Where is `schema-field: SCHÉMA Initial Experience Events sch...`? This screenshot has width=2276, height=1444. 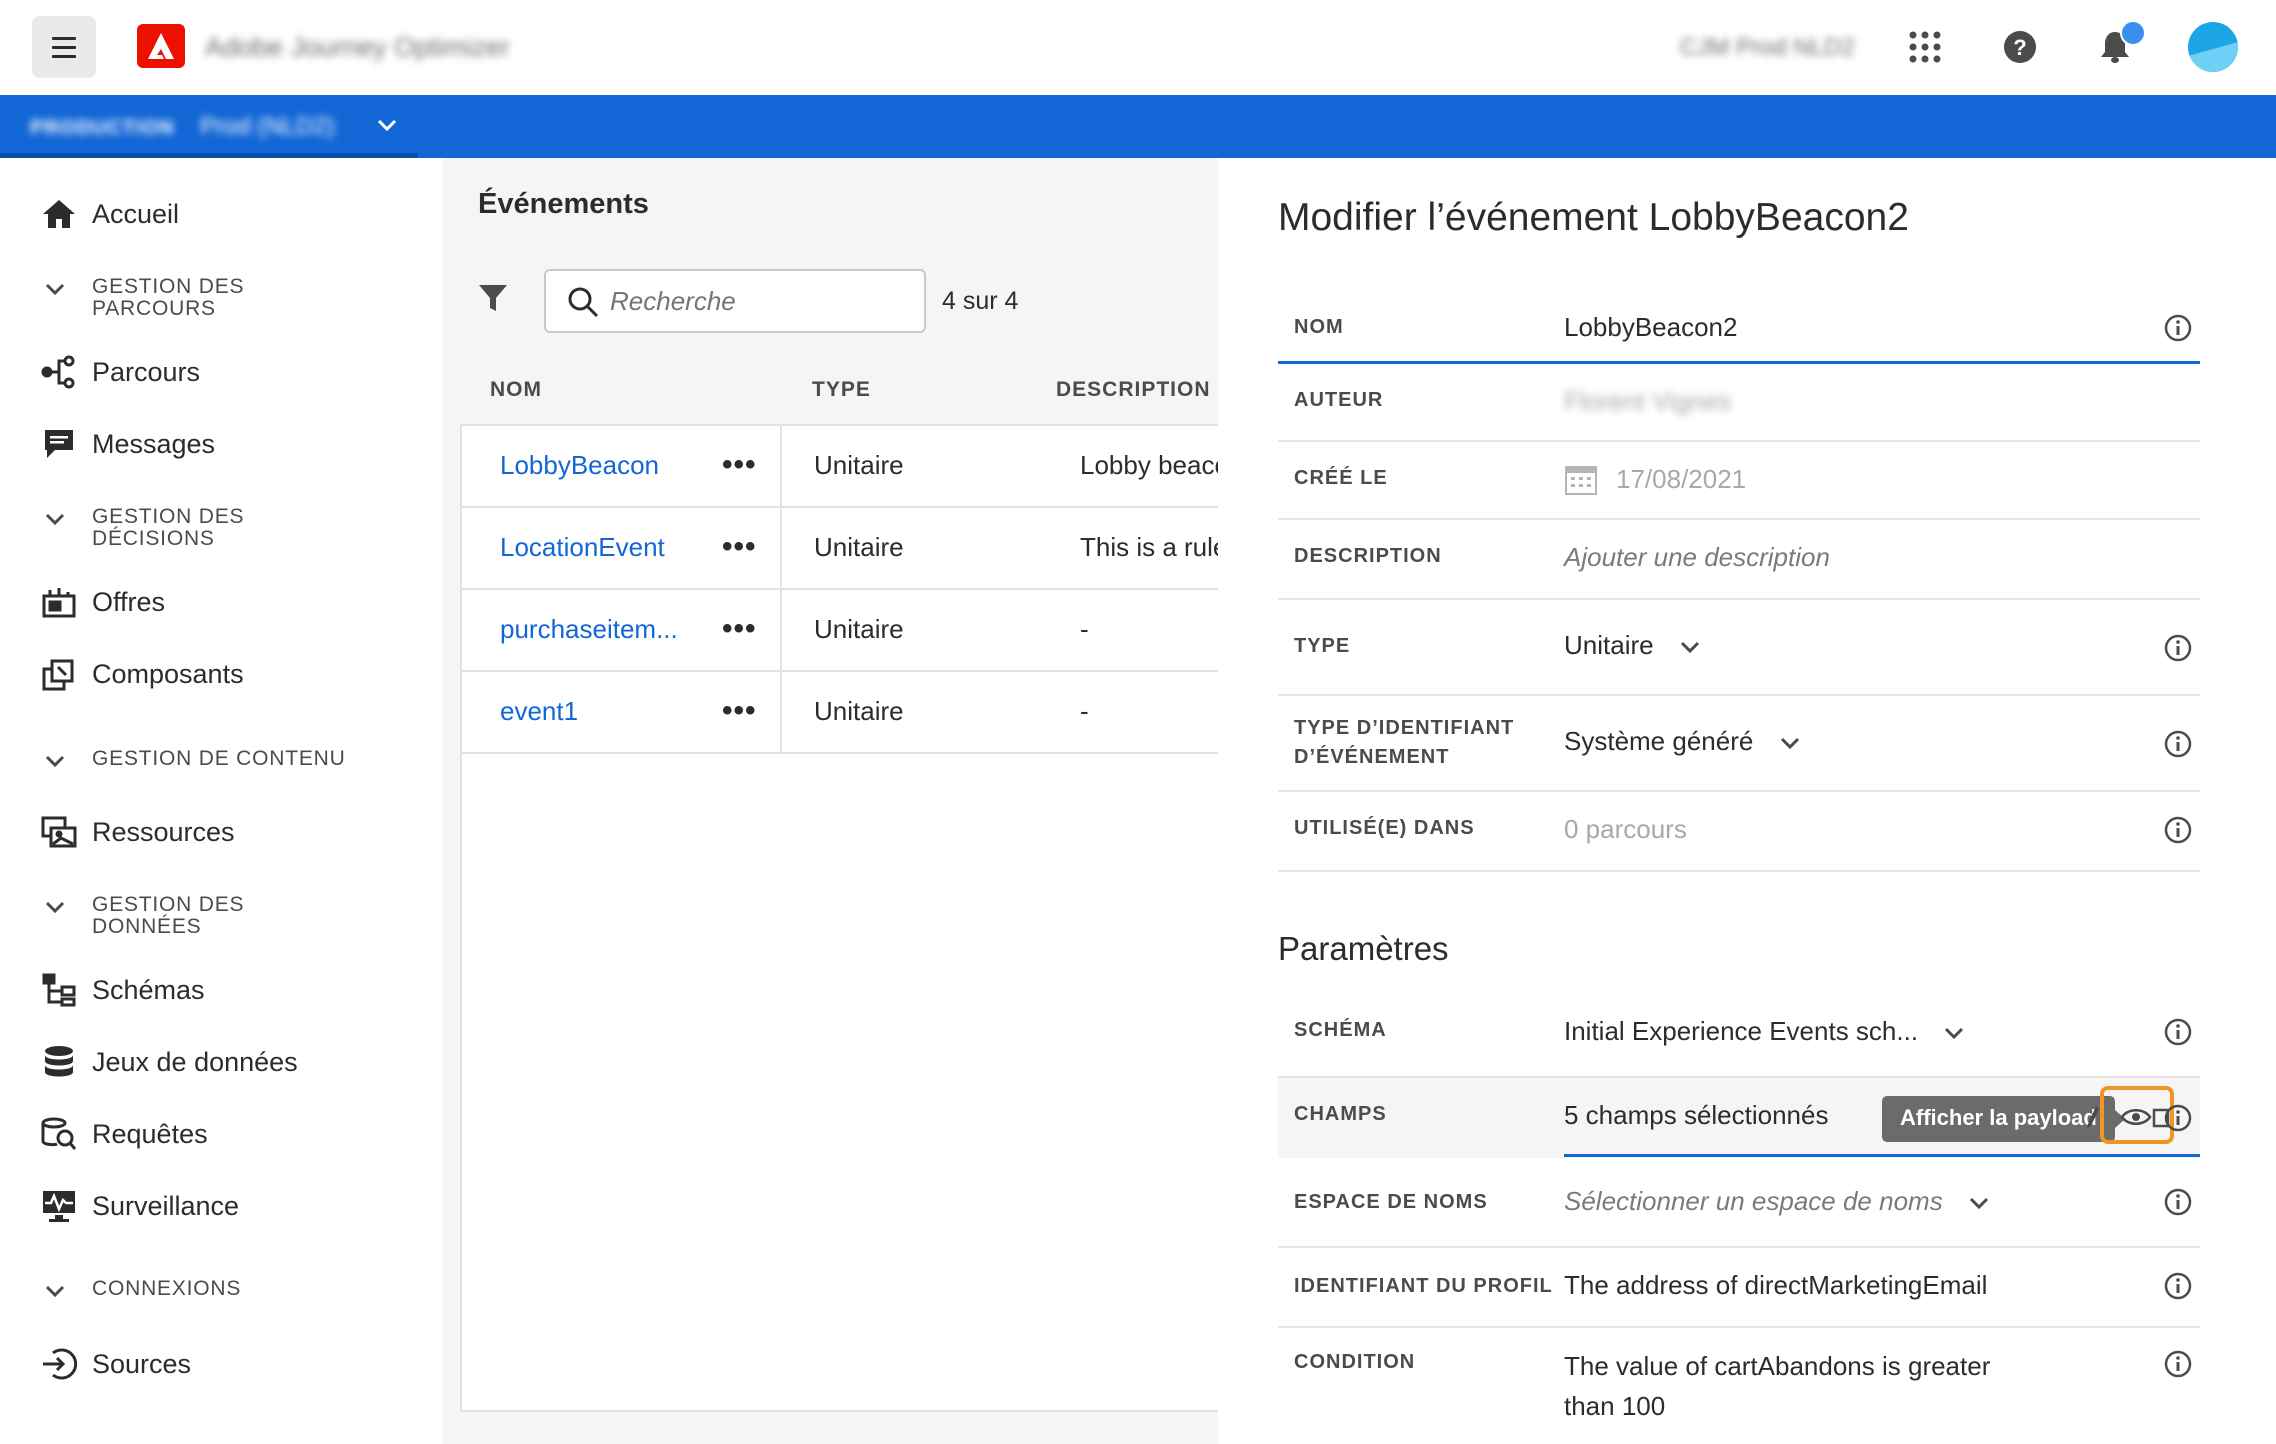 schema-field: SCHÉMA Initial Experience Events sch... is located at coordinates (1739, 1036).